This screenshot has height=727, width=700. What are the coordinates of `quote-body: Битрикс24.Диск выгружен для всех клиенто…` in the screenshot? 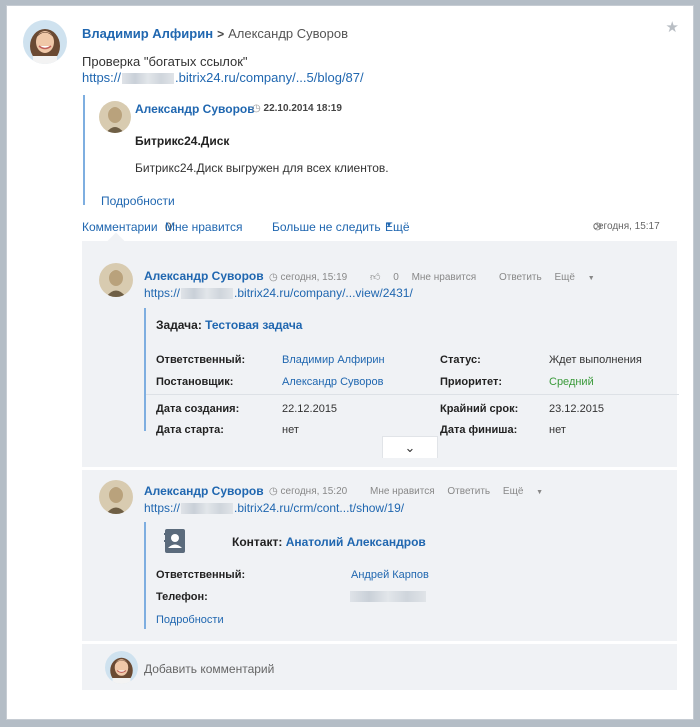 It's located at (262, 168).